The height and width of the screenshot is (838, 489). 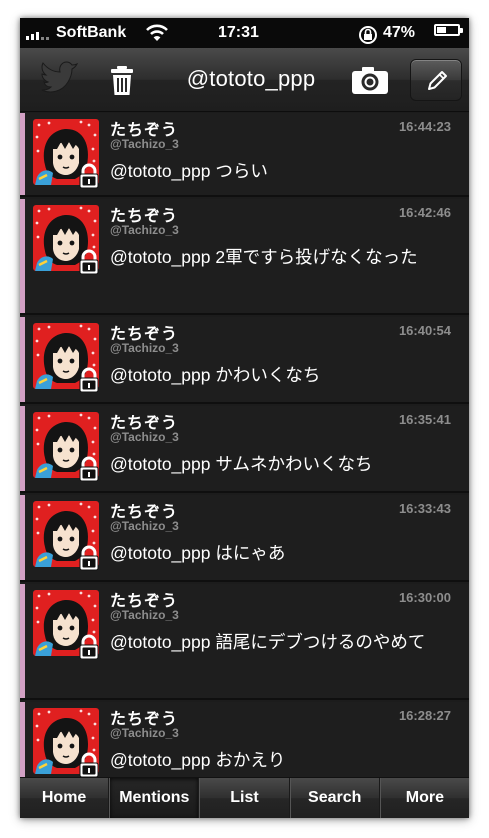 I want to click on navigation-bar: @tototo_ppp, so click(x=244, y=80).